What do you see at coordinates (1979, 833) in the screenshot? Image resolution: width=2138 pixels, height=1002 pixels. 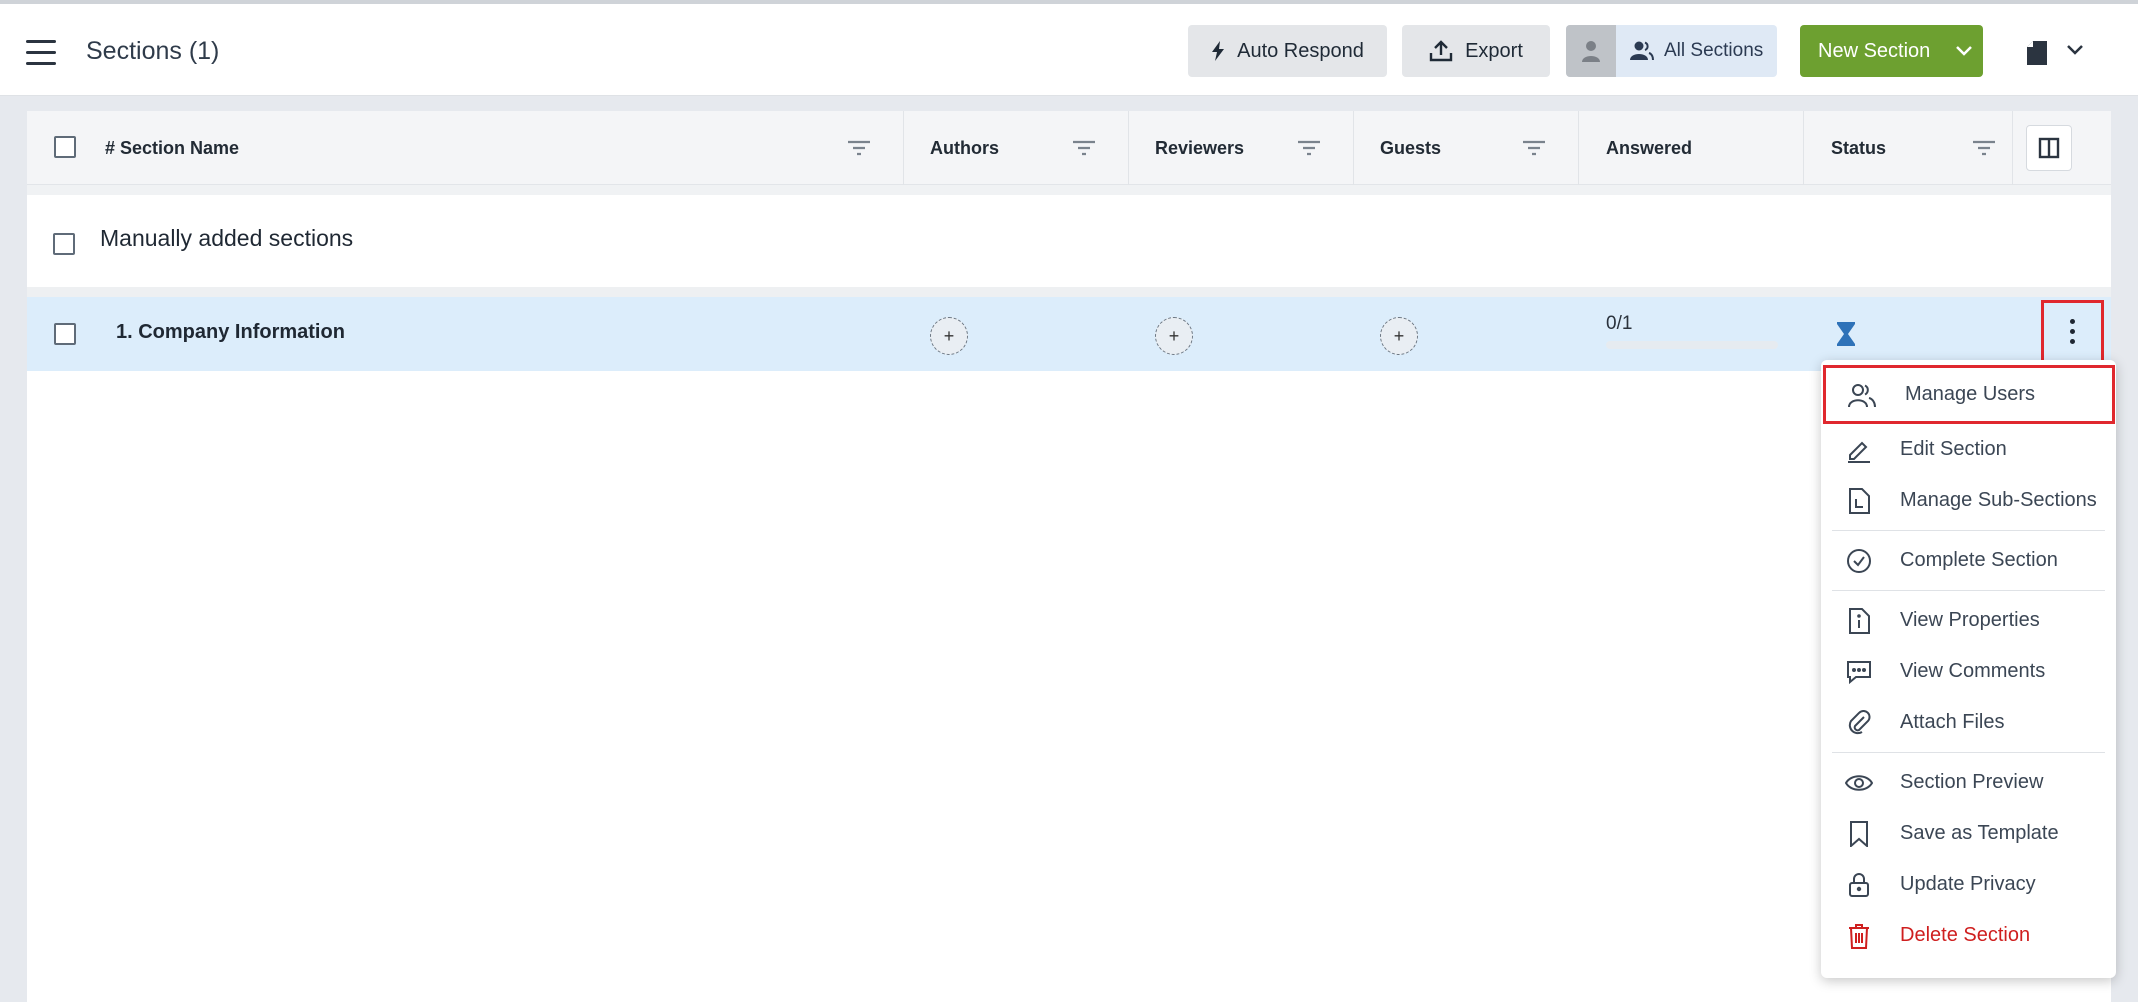 I see `menu-item-label: Save as Template` at bounding box center [1979, 833].